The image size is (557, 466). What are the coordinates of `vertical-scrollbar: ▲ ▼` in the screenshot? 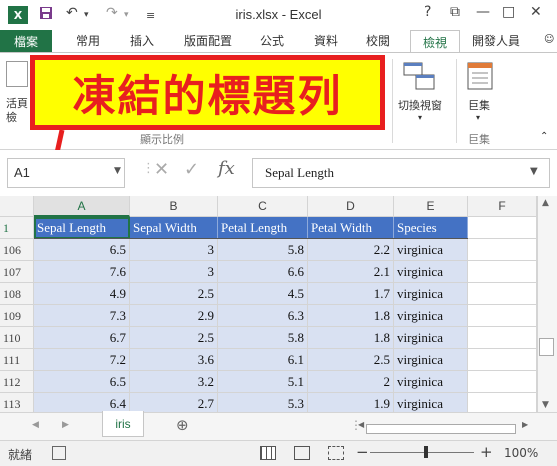 It's located at (547, 304).